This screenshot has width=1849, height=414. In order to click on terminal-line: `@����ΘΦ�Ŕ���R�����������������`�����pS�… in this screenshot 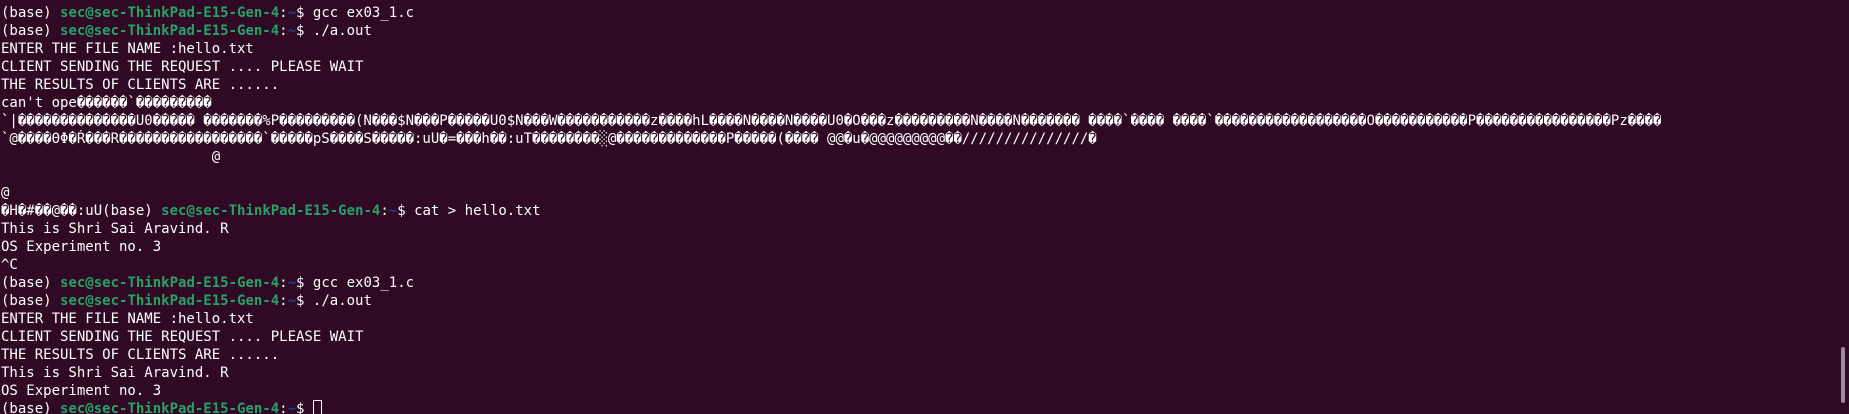, I will do `click(915, 139)`.